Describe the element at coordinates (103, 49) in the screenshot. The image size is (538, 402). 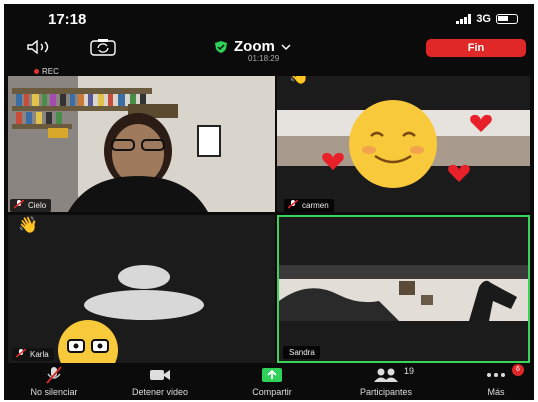
I see `camera-flip-icon` at that location.